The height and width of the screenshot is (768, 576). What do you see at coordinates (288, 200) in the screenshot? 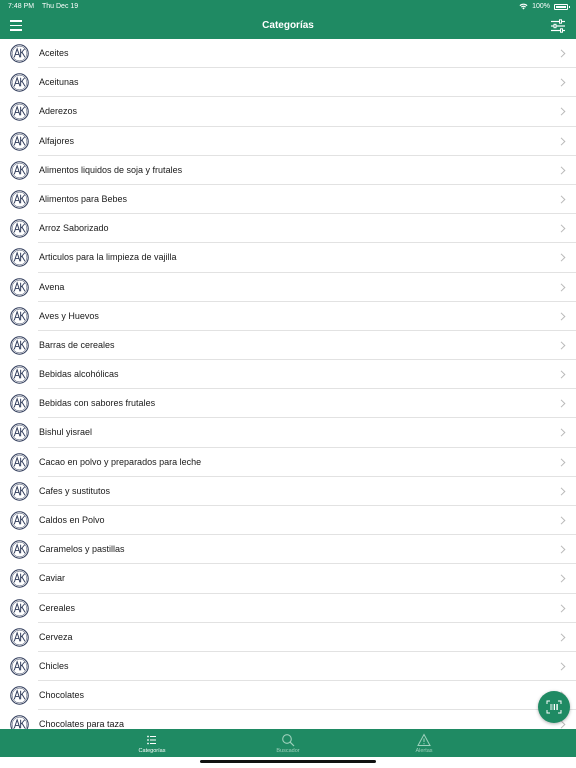
I see `category-row: Alimentos para Bebes` at bounding box center [288, 200].